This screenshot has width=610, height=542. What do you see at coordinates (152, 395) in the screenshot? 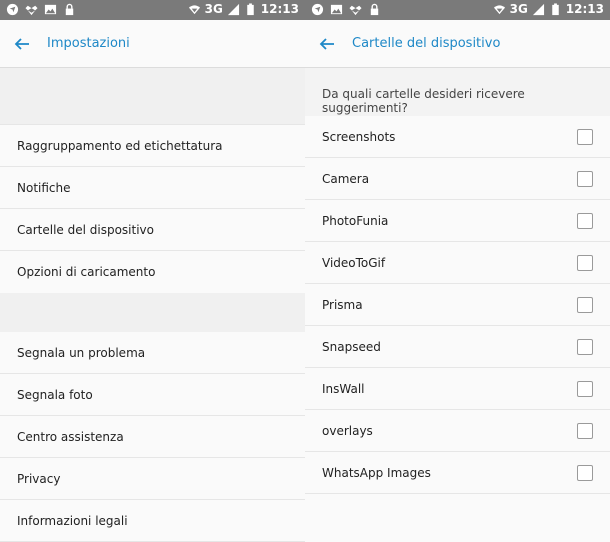
I see `settings-item-report-photo: Segnala foto` at bounding box center [152, 395].